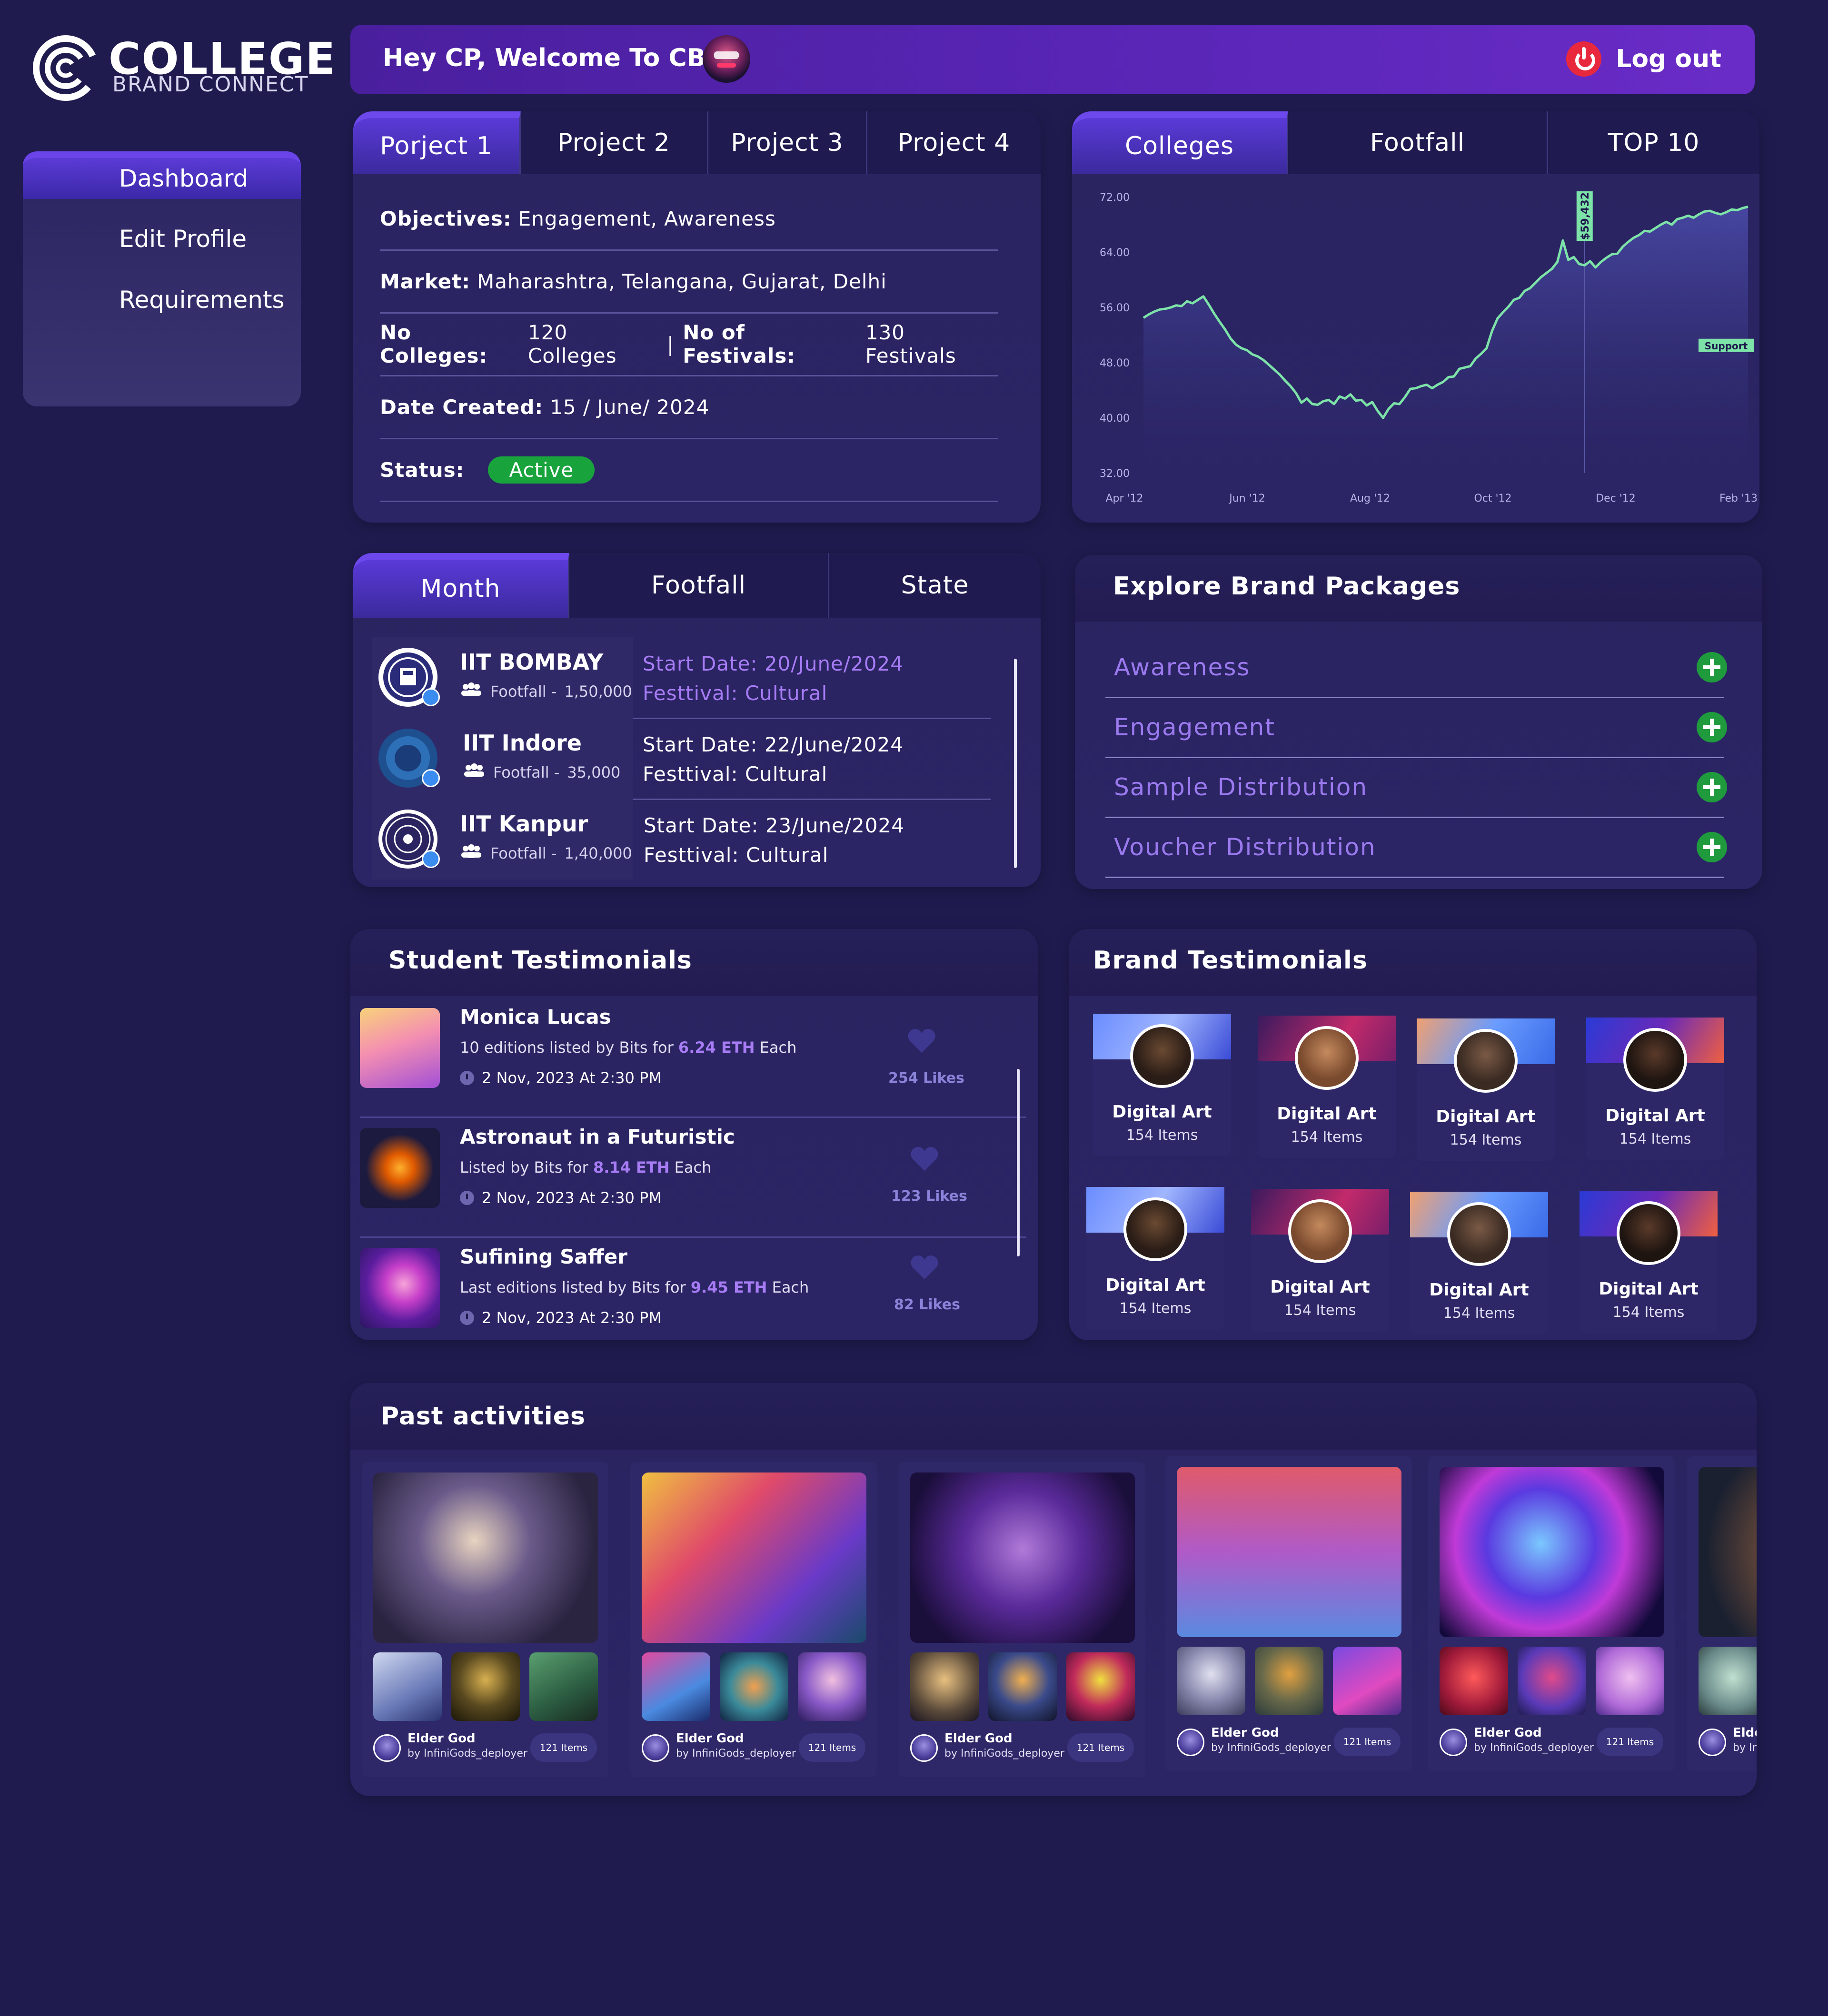 This screenshot has width=1828, height=2016. I want to click on package-awareness: Awareness, so click(1416, 668).